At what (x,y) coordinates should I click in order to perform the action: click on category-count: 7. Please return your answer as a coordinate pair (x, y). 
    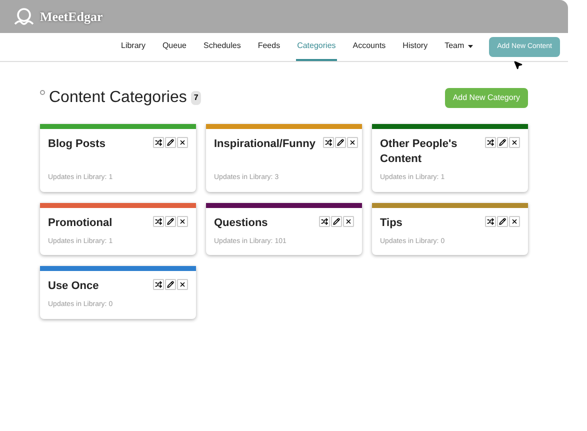
    Looking at the image, I should click on (196, 98).